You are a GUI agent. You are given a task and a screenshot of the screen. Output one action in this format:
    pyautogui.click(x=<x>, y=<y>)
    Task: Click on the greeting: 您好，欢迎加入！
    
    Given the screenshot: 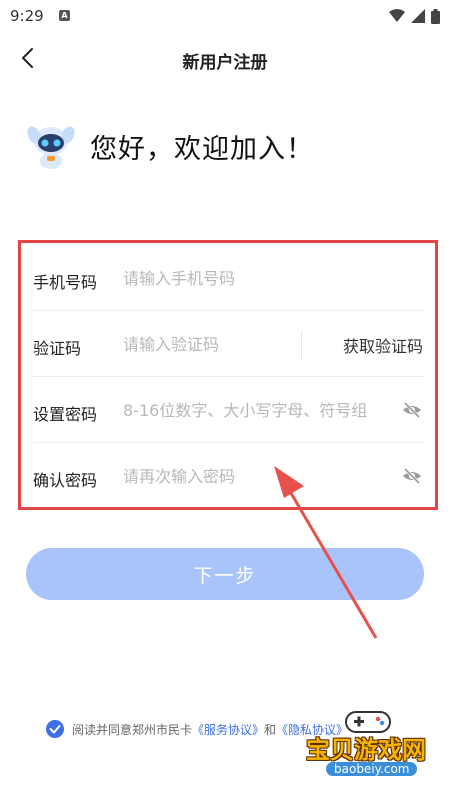 What is the action you would take?
    pyautogui.click(x=170, y=146)
    